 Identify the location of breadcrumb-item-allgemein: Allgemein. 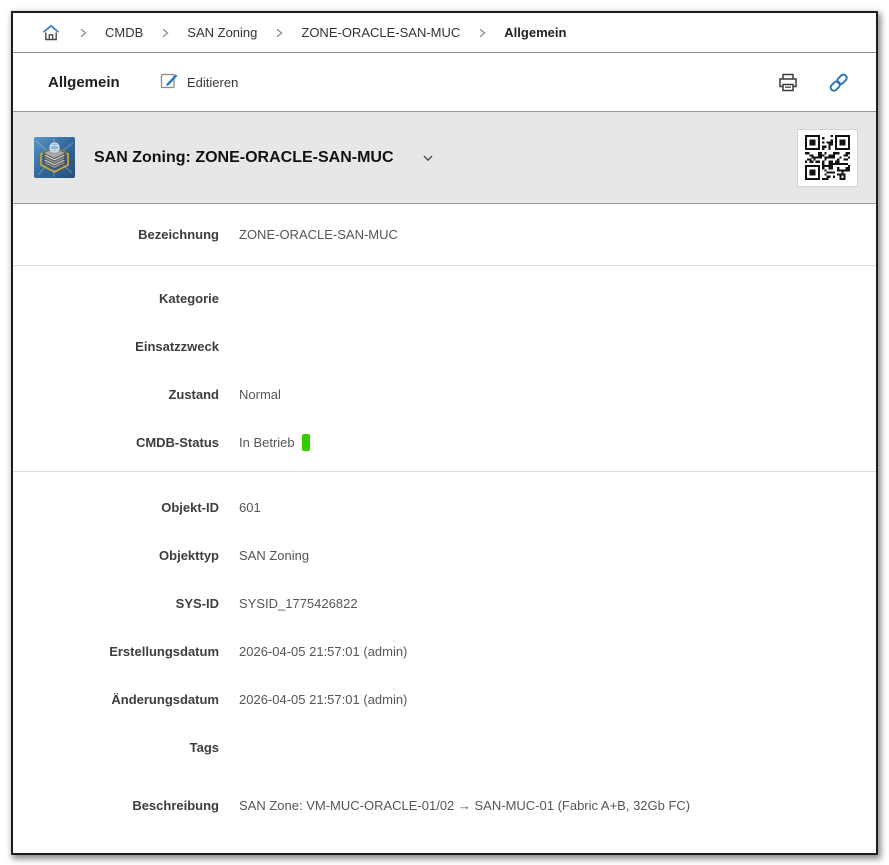
(535, 32).